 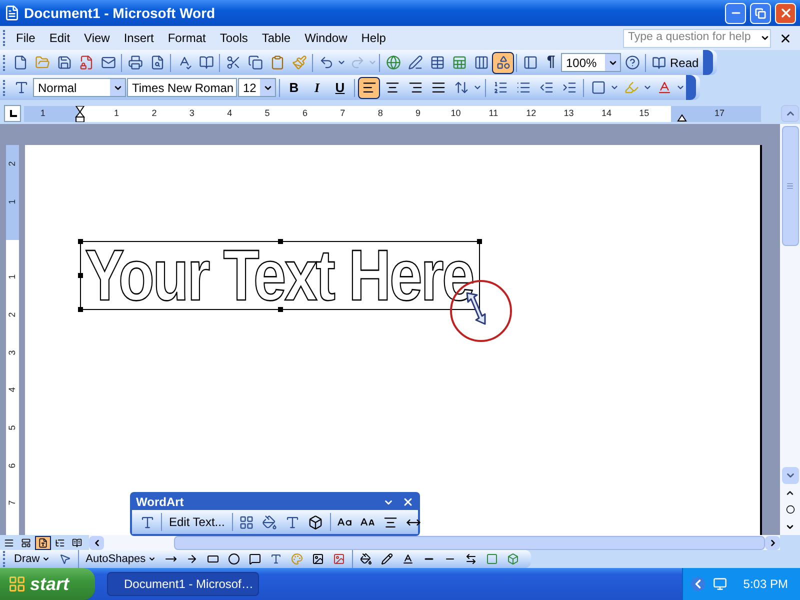 I want to click on menu-item: Insert, so click(x=138, y=38).